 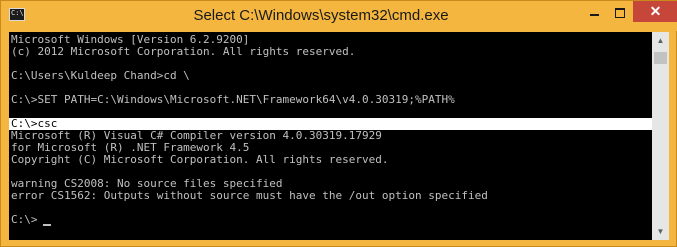 I want to click on console-line: C:\Users\Kuldeep Chand>cd \, so click(x=100, y=75).